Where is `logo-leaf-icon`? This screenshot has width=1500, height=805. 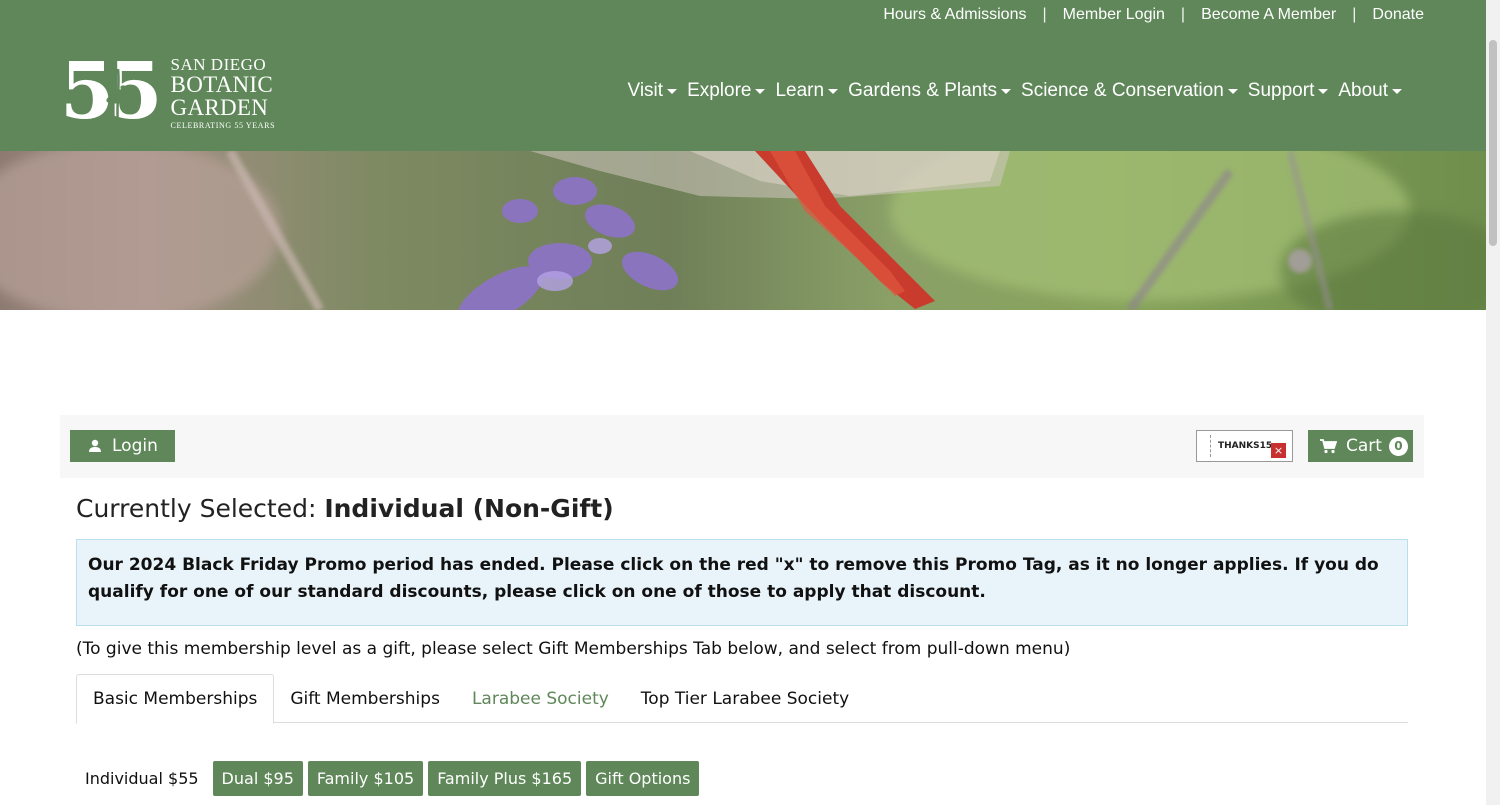
logo-leaf-icon is located at coordinates (118, 96).